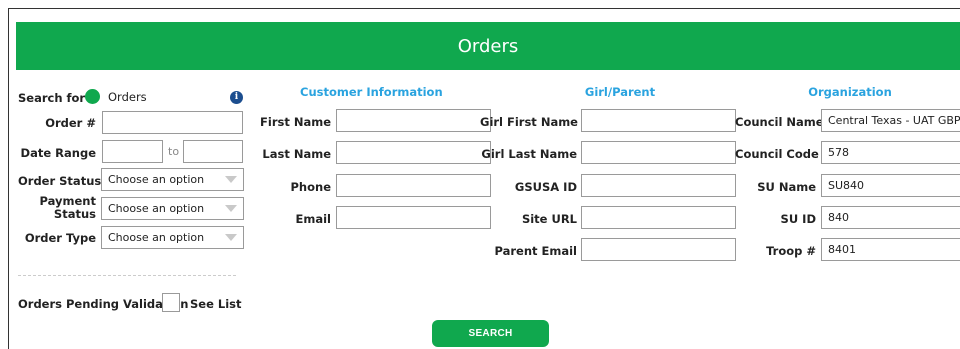 The height and width of the screenshot is (349, 960). What do you see at coordinates (658, 217) in the screenshot?
I see `site-url-input` at bounding box center [658, 217].